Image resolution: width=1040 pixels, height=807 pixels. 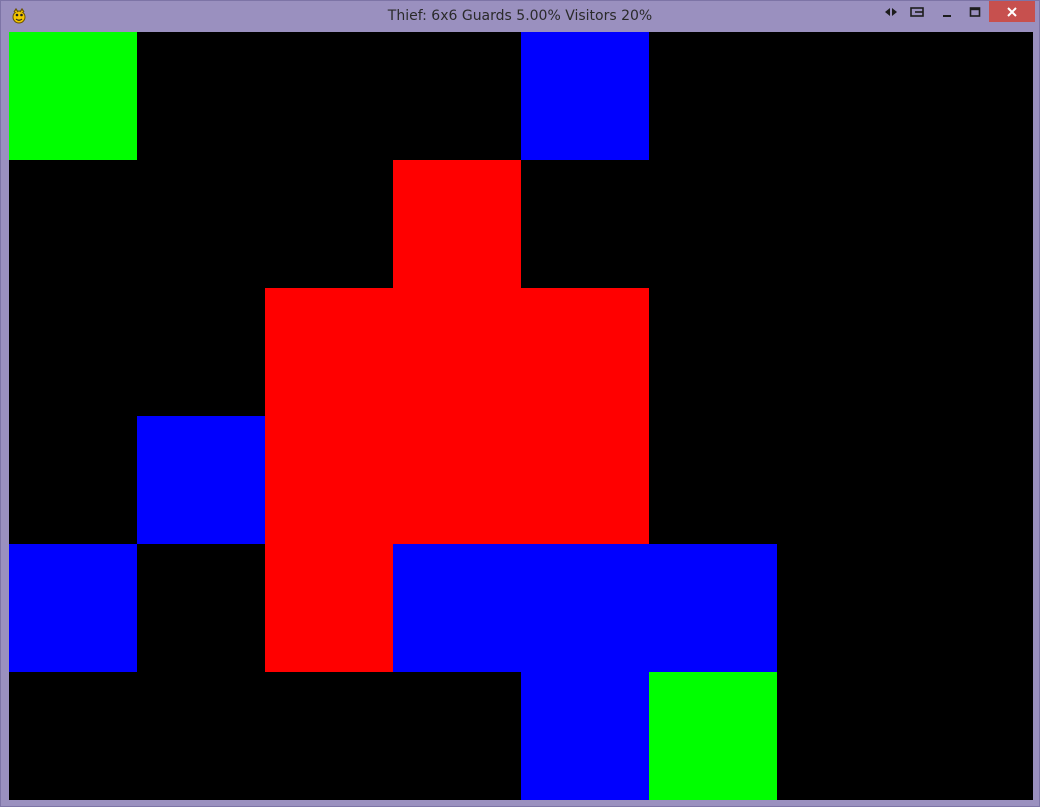 What do you see at coordinates (520, 16) in the screenshot?
I see `title-bar: Thief: 6x6 Guards 5.00% Visitors 20%` at bounding box center [520, 16].